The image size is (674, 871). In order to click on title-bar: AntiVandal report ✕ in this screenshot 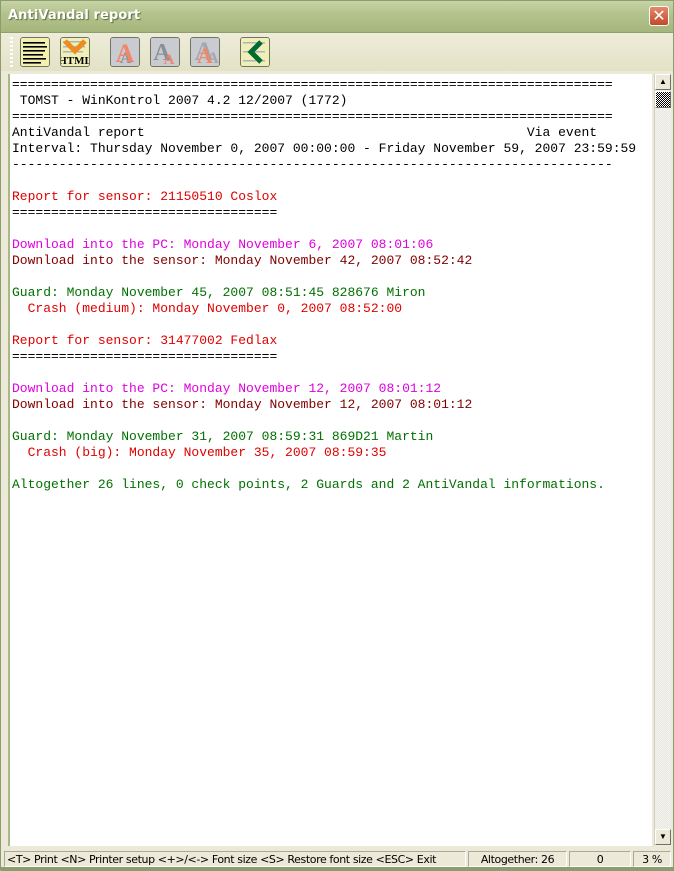, I will do `click(337, 17)`.